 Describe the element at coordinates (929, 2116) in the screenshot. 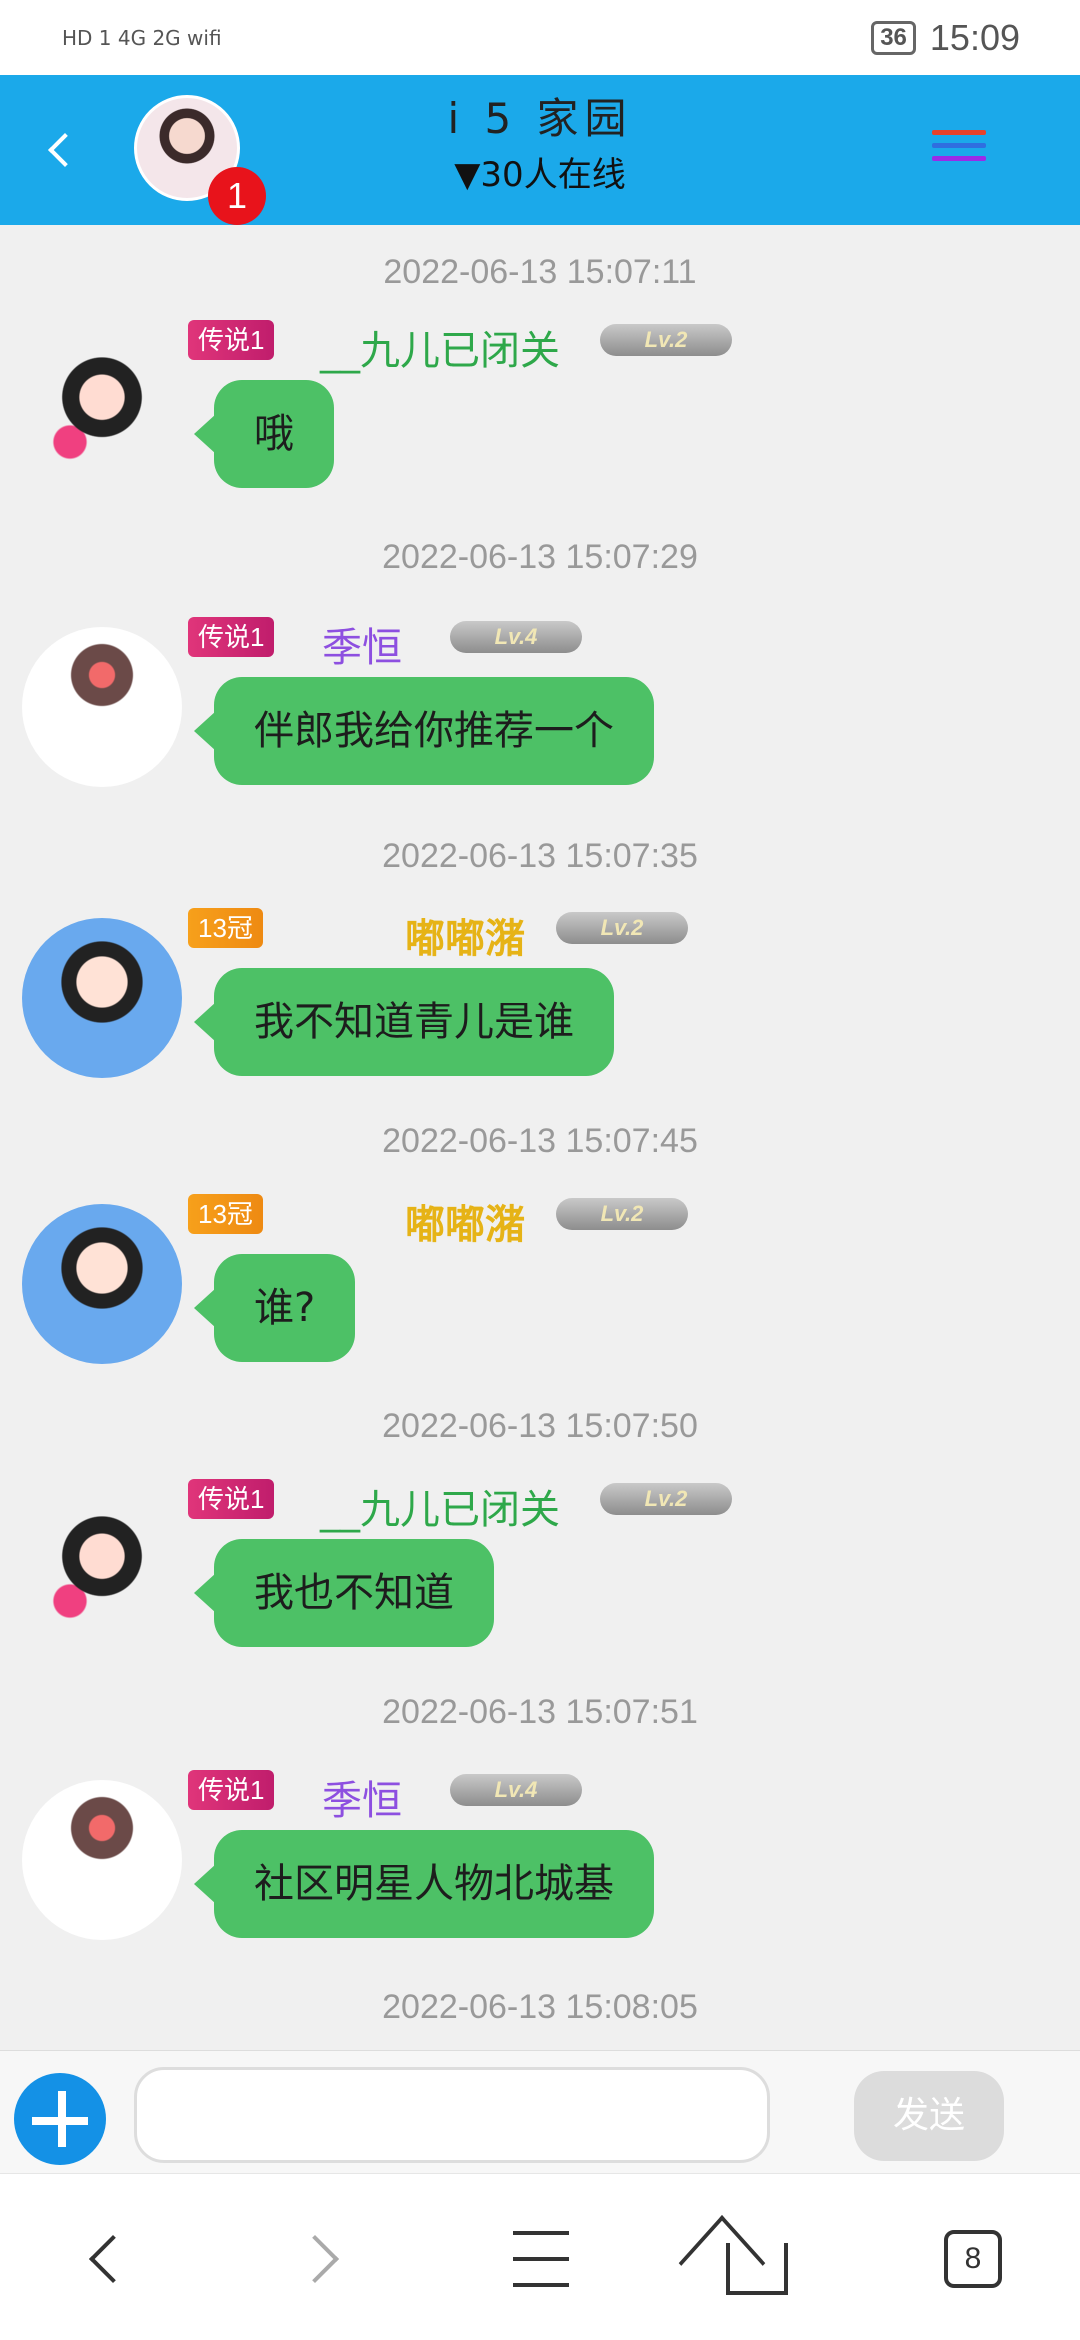

I see `send-button: 发送` at that location.